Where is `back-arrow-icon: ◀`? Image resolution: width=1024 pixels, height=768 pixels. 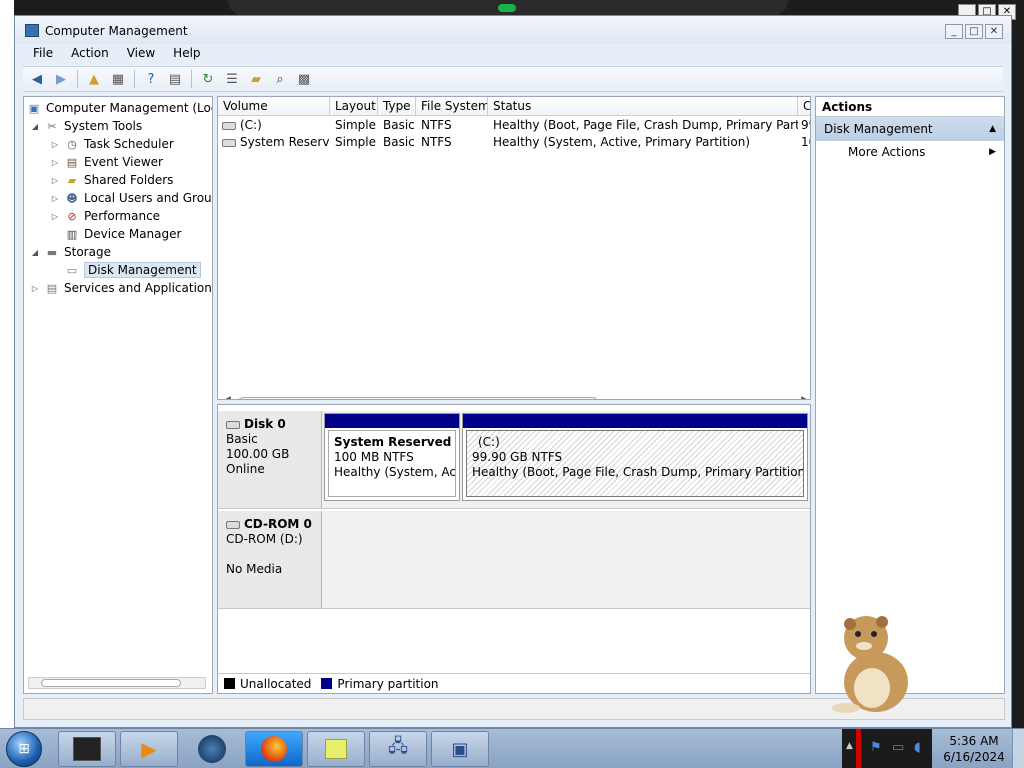
back-arrow-icon: ◀ is located at coordinates (37, 79).